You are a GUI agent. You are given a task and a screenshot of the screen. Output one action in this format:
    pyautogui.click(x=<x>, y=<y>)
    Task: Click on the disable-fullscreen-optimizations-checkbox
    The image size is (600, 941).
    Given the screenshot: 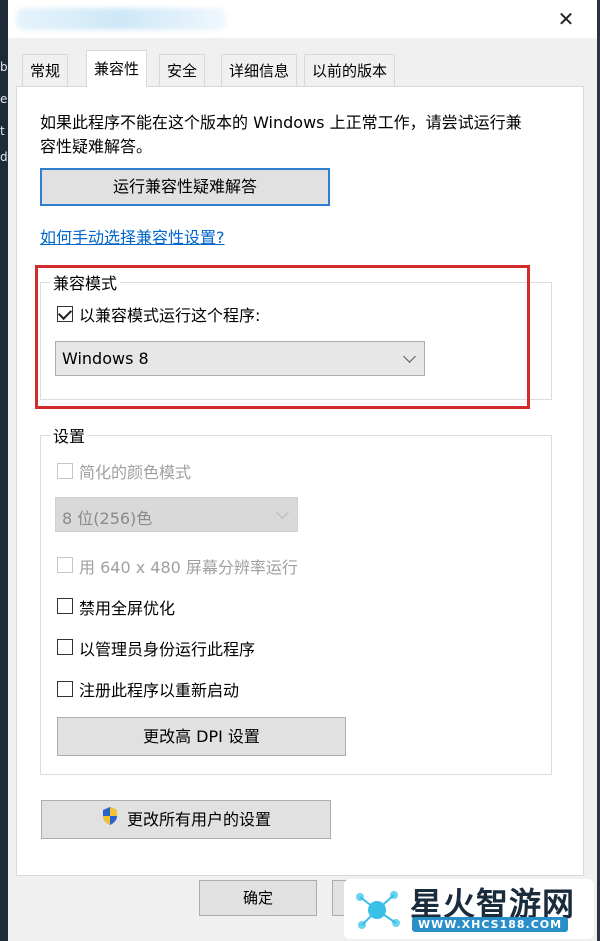 What is the action you would take?
    pyautogui.click(x=65, y=606)
    